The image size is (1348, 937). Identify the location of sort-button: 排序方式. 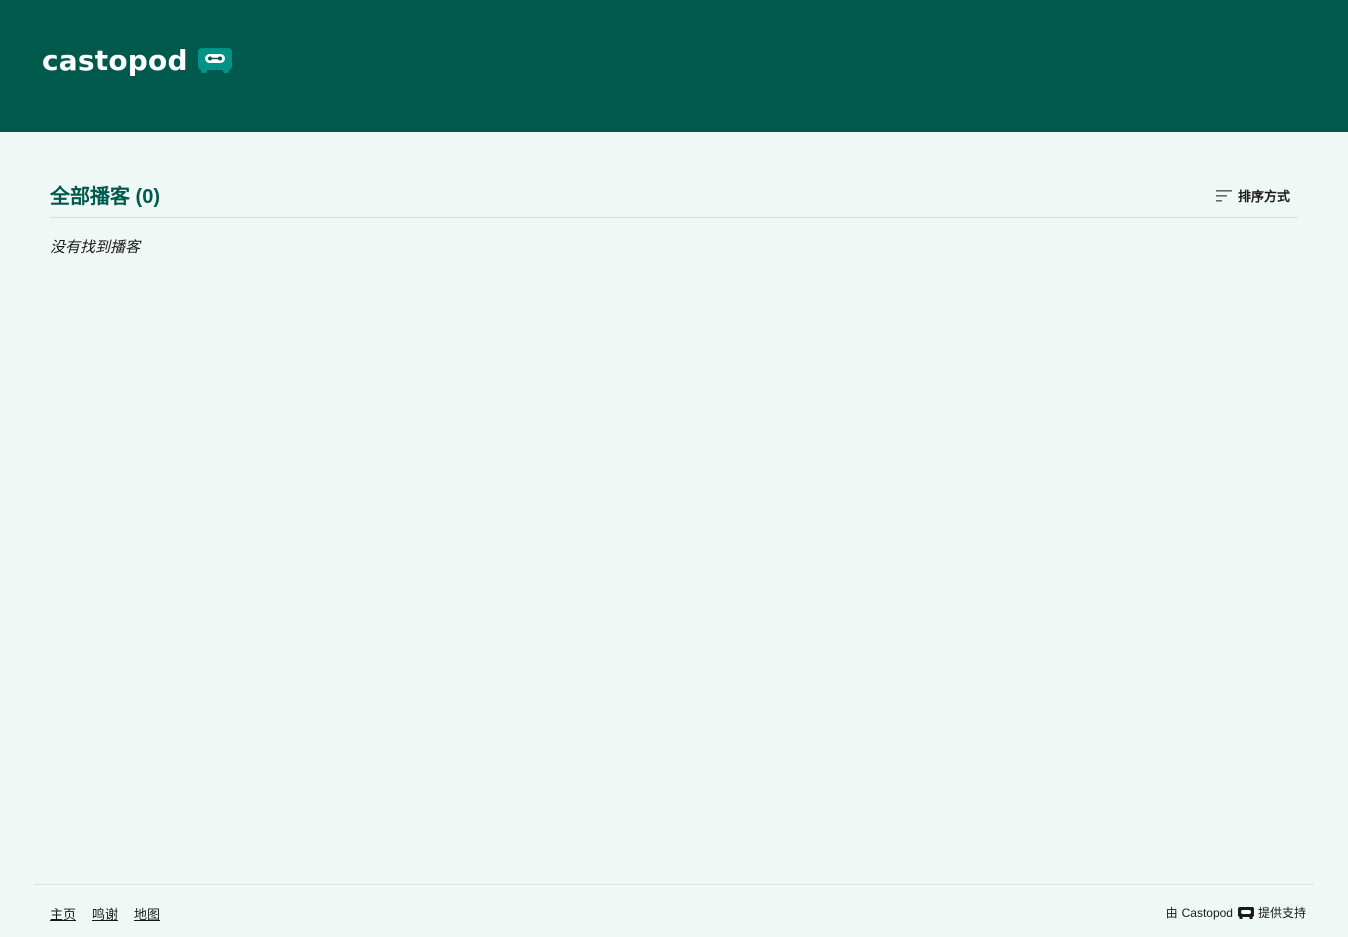
(1252, 195).